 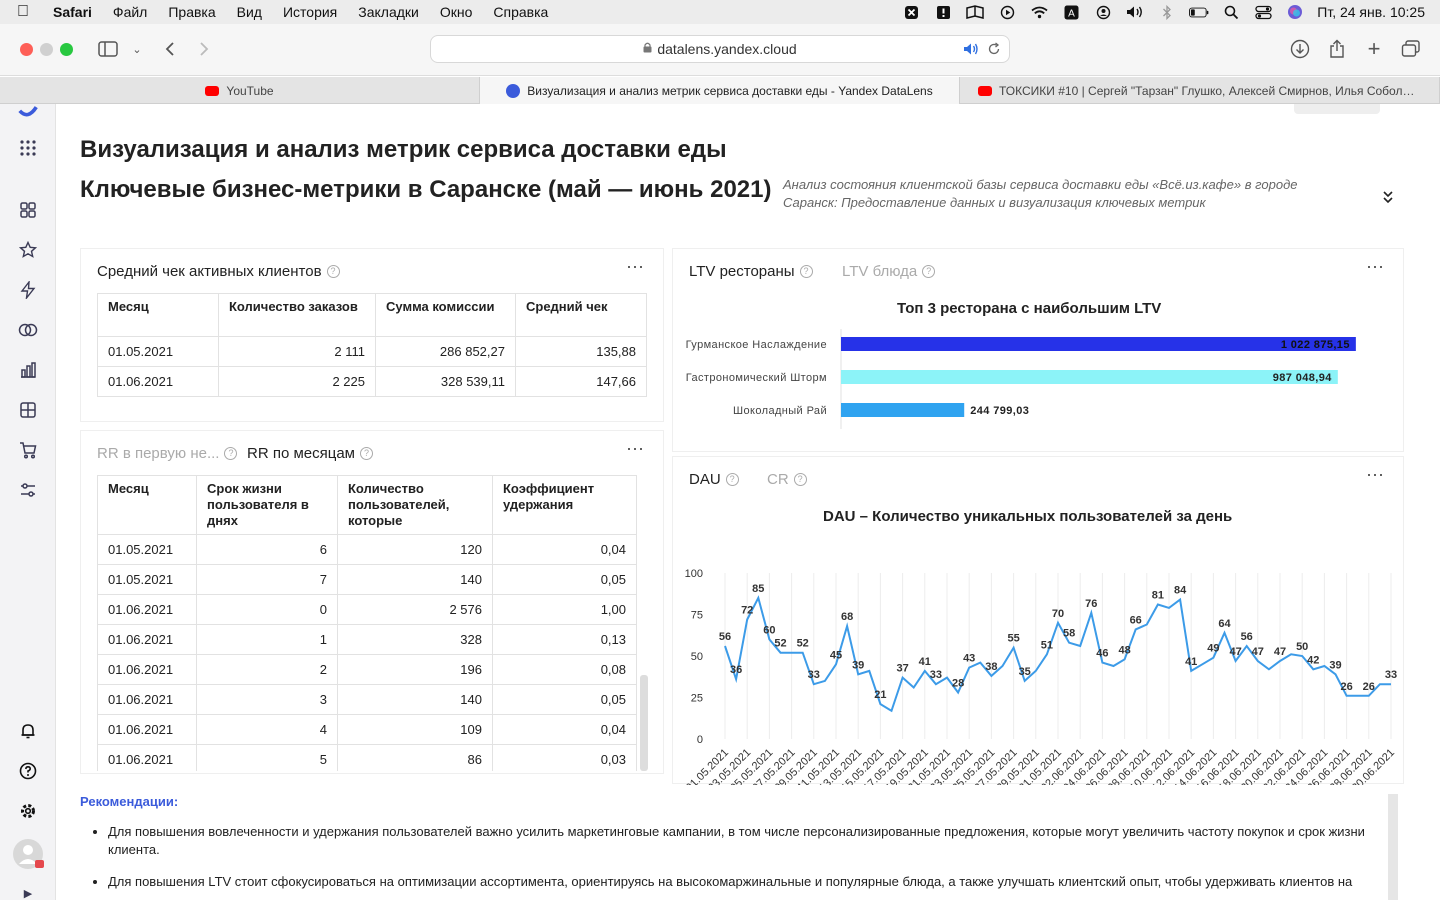 I want to click on recommendations-scrollbar, so click(x=1393, y=847).